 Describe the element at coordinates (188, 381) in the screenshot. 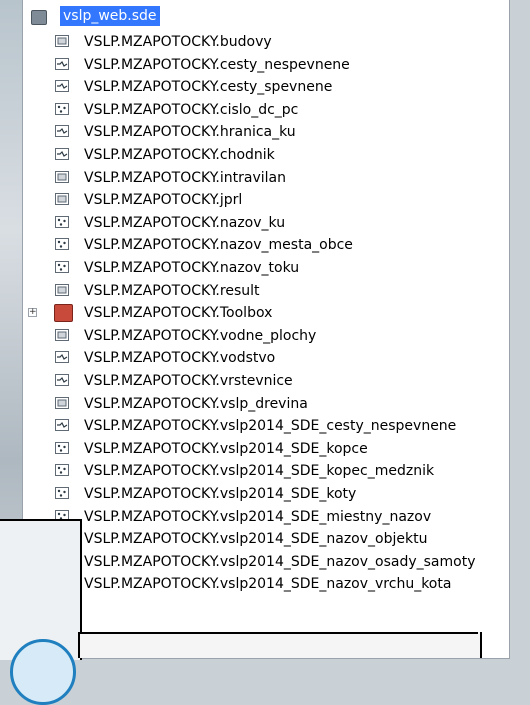

I see `tree-item-label: VSLP.MZAPOTOCKY.vrstevnice` at that location.